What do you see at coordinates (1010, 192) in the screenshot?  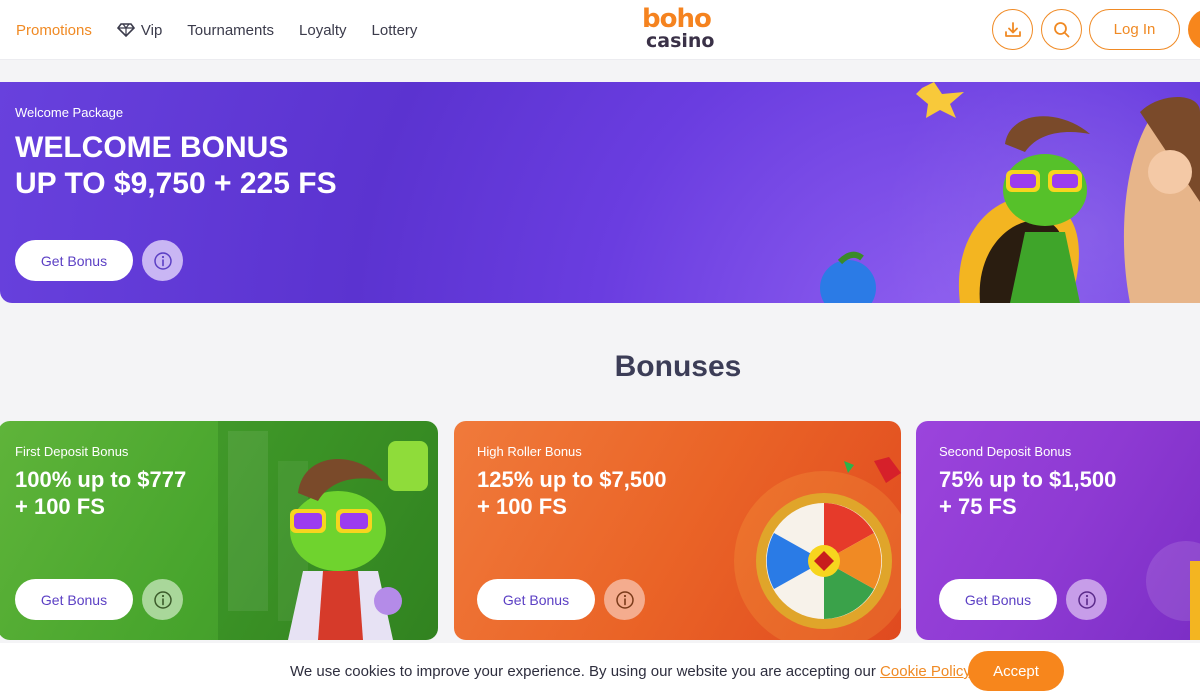 I see `banner-illustration` at bounding box center [1010, 192].